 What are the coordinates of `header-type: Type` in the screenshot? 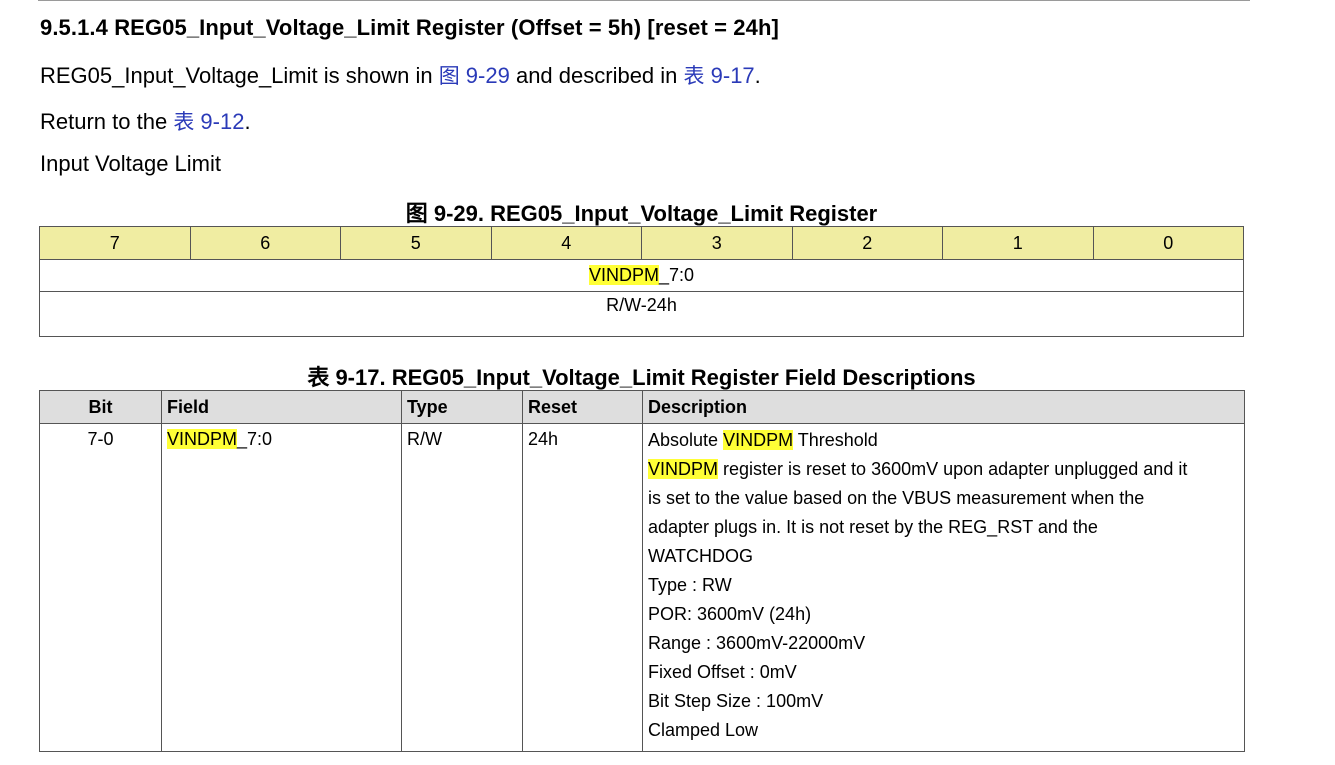 It's located at (462, 407).